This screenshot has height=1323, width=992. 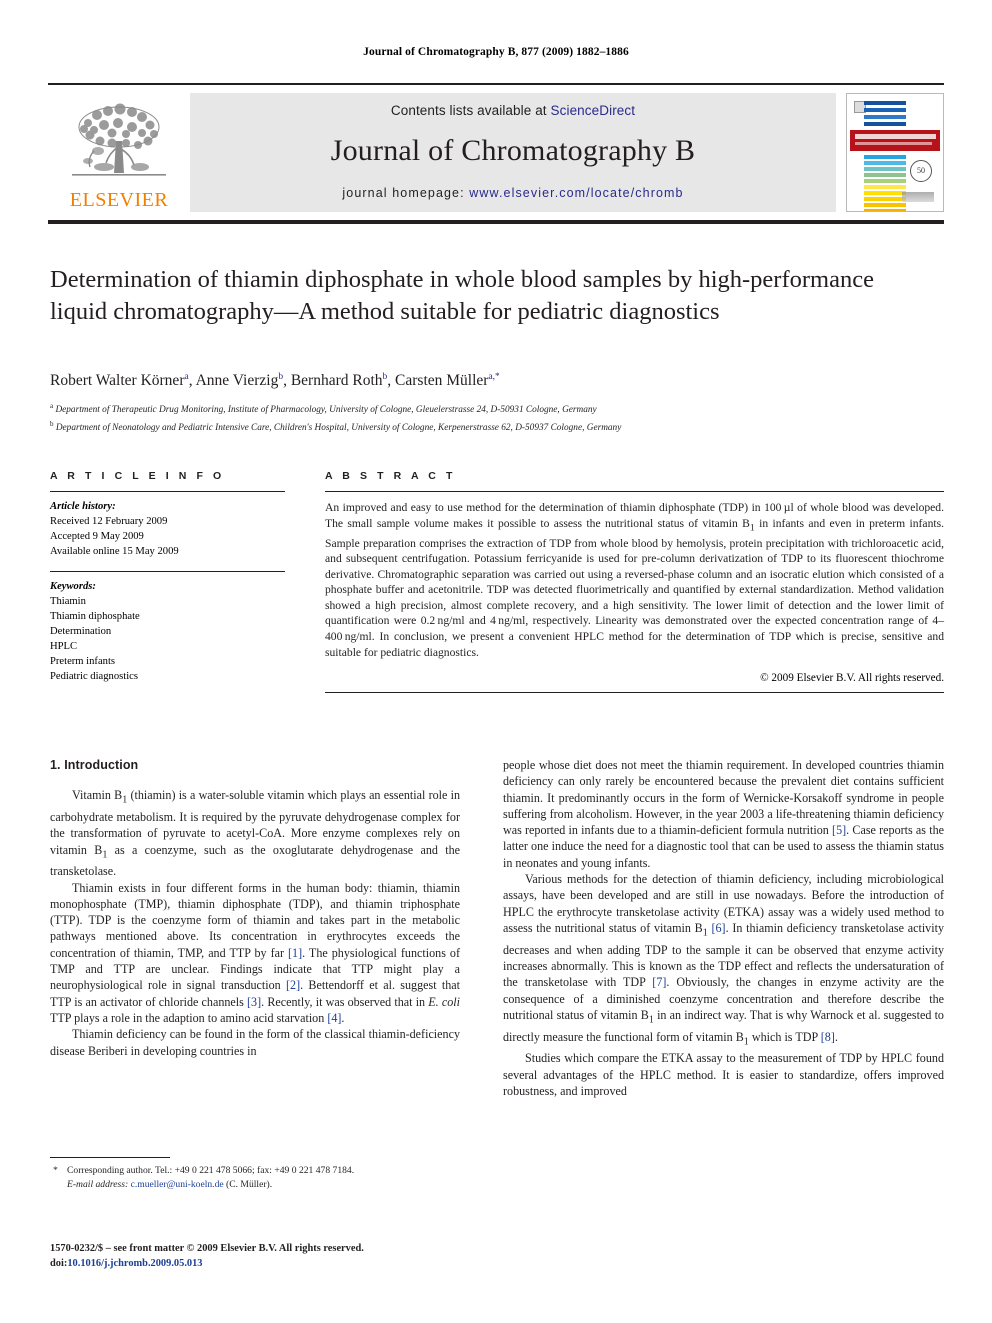 I want to click on keywords-label: Keywords:, so click(x=73, y=586).